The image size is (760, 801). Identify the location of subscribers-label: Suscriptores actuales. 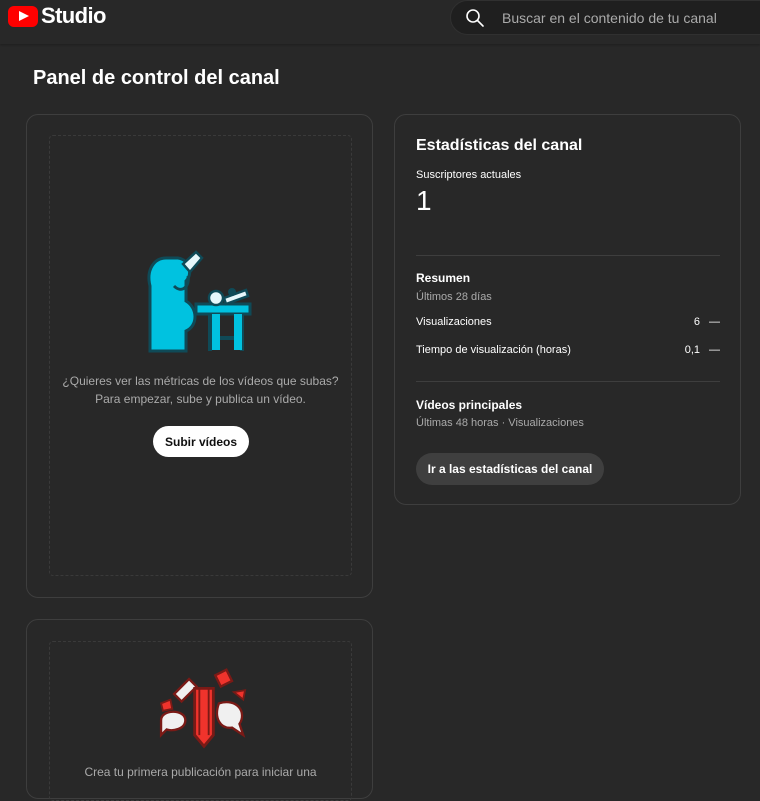
(469, 175).